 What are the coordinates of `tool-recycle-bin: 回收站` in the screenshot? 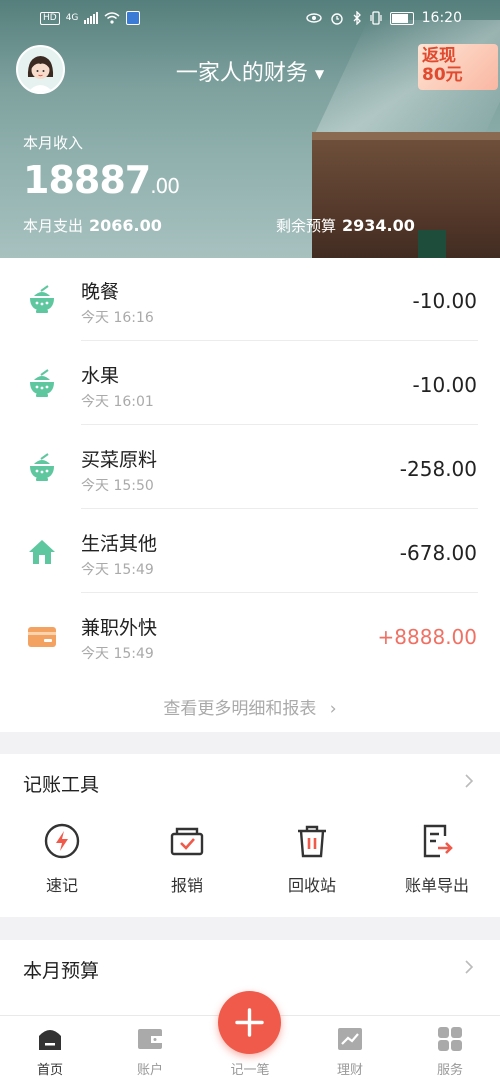 It's located at (312, 859).